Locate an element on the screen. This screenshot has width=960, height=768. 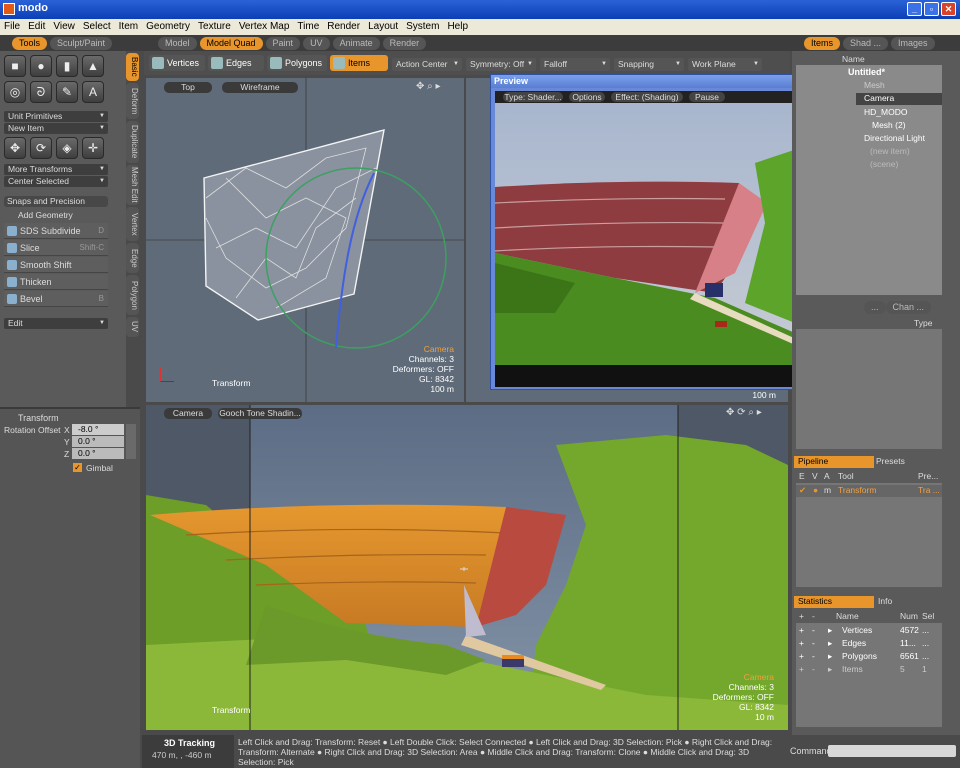
menu-layout: Layout is located at coordinates (383, 26).